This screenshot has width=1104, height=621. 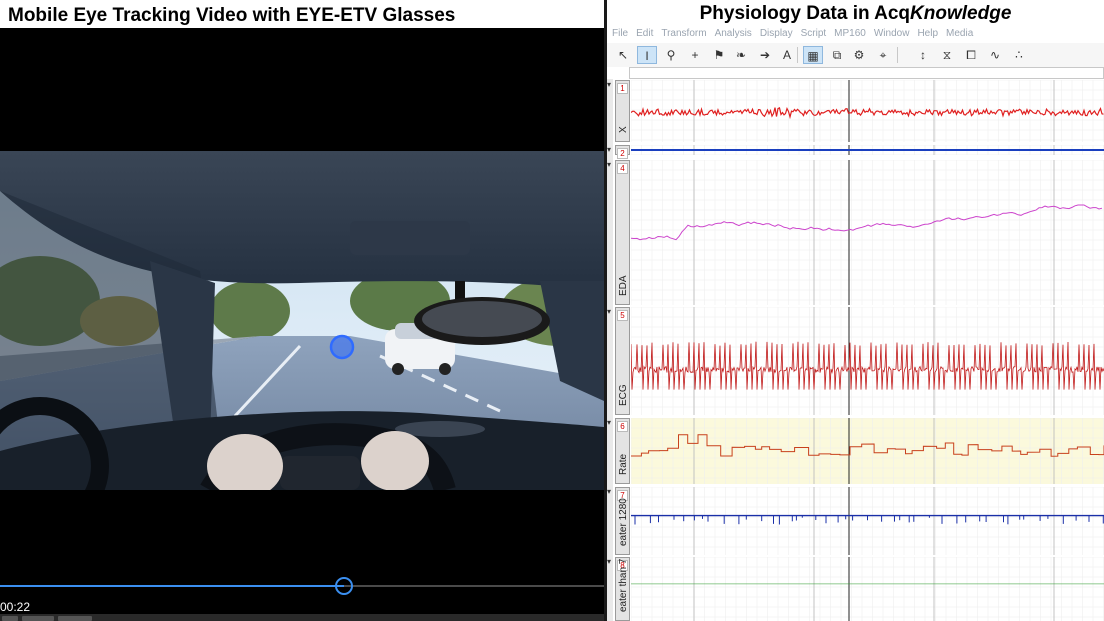 I want to click on text-icon: A, so click(x=787, y=55).